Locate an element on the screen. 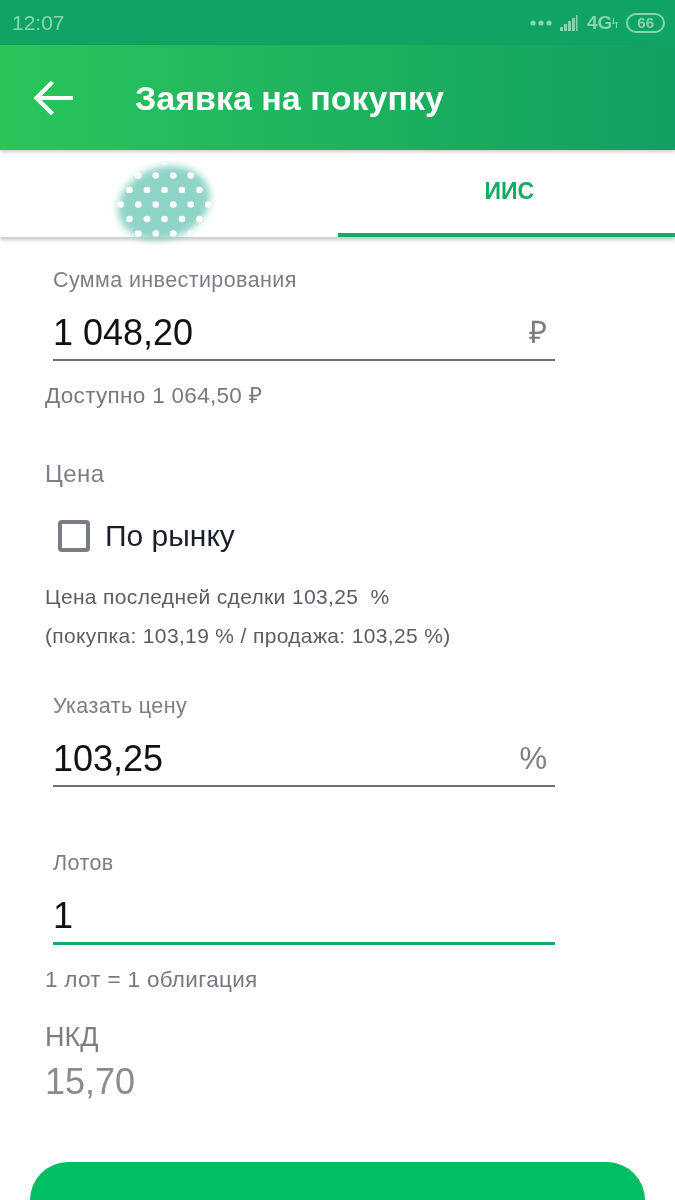 The image size is (675, 1200). back-arrow-icon is located at coordinates (53, 97).